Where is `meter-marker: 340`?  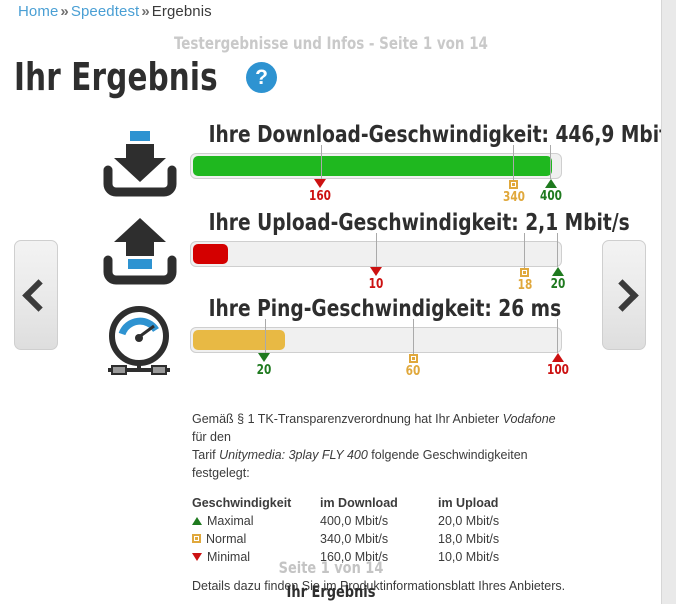 meter-marker: 340 is located at coordinates (514, 192).